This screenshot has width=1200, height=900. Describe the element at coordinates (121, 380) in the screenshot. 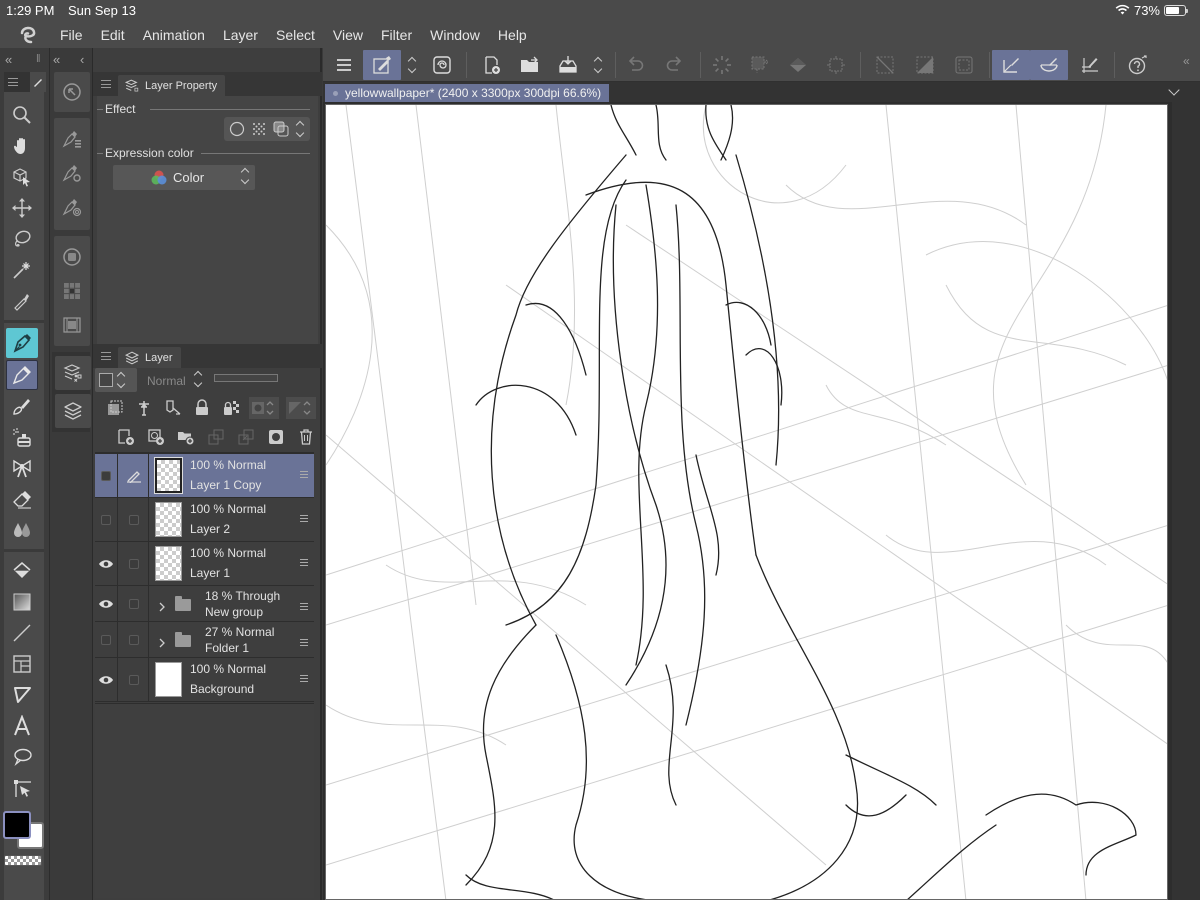

I see `layer-color-stepper` at that location.